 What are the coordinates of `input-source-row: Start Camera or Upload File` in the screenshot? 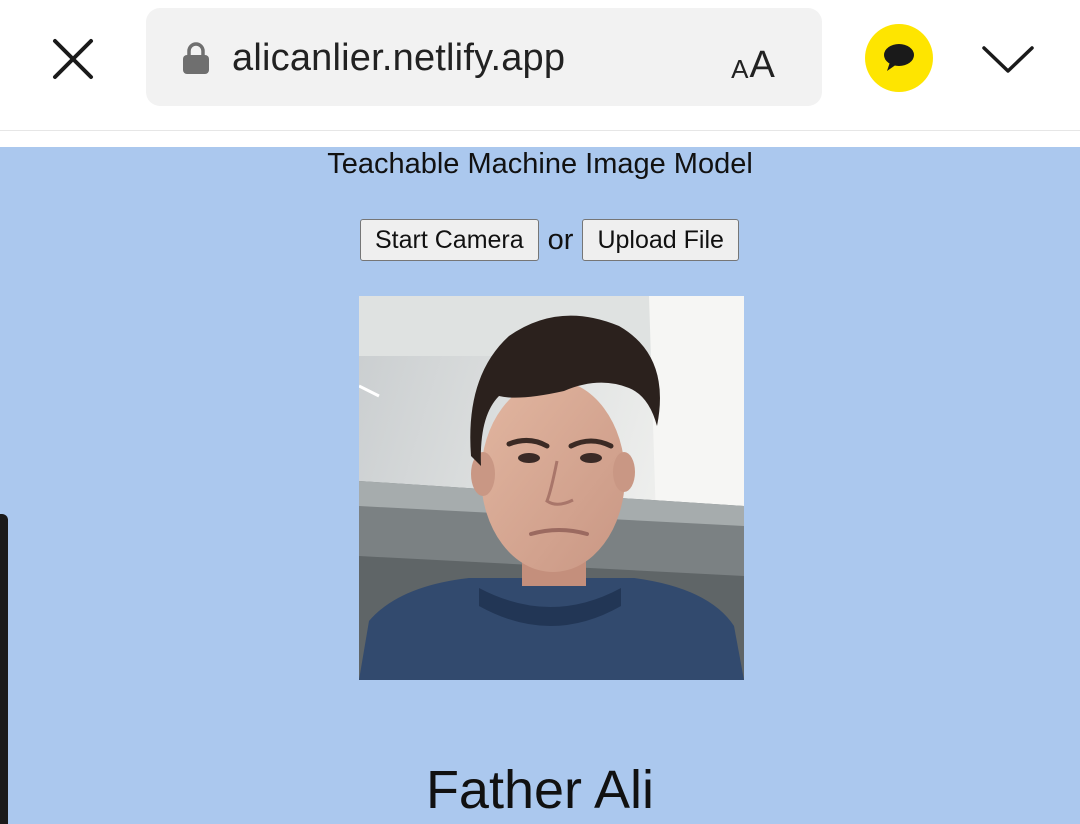 It's located at (549, 240).